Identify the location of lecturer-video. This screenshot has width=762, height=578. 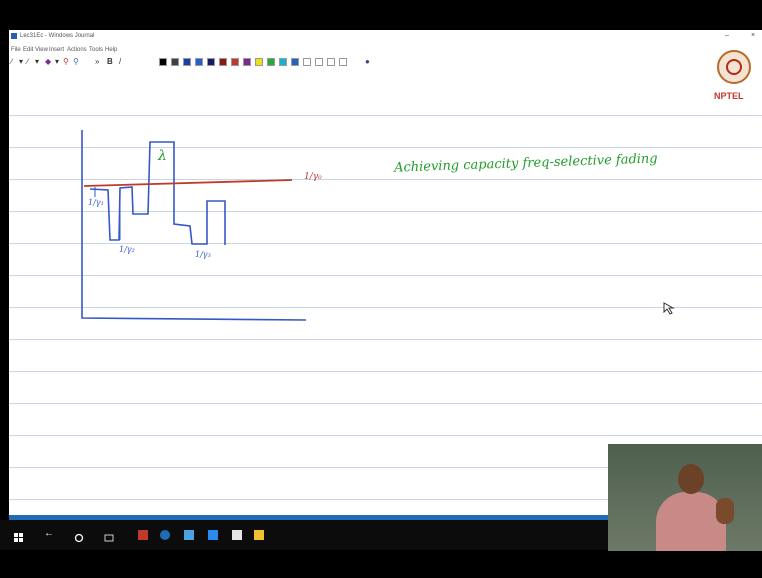
(685, 497).